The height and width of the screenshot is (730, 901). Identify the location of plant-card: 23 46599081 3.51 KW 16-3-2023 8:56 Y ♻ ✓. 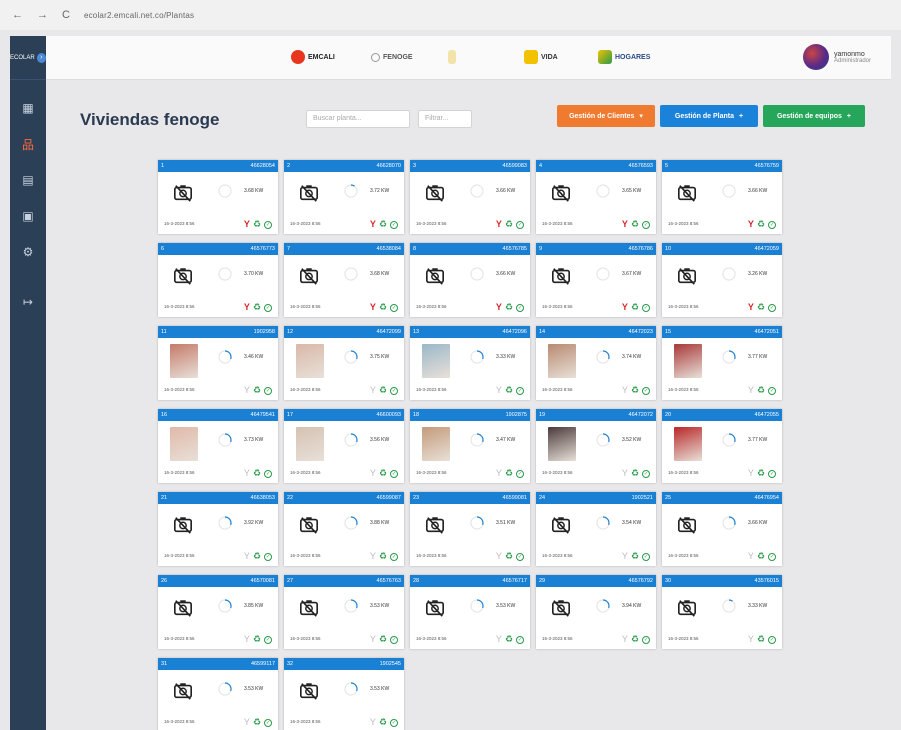
(470, 529).